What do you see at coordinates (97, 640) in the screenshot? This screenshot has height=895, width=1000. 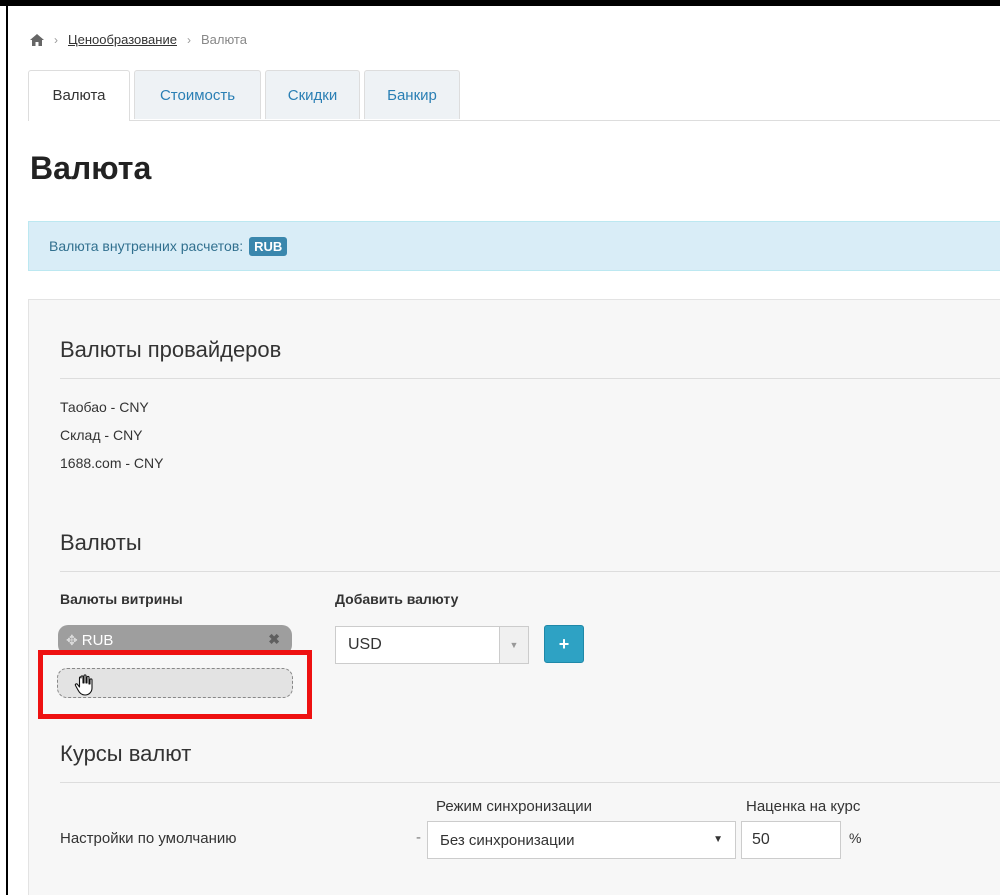 I see `chip-label: RUB` at bounding box center [97, 640].